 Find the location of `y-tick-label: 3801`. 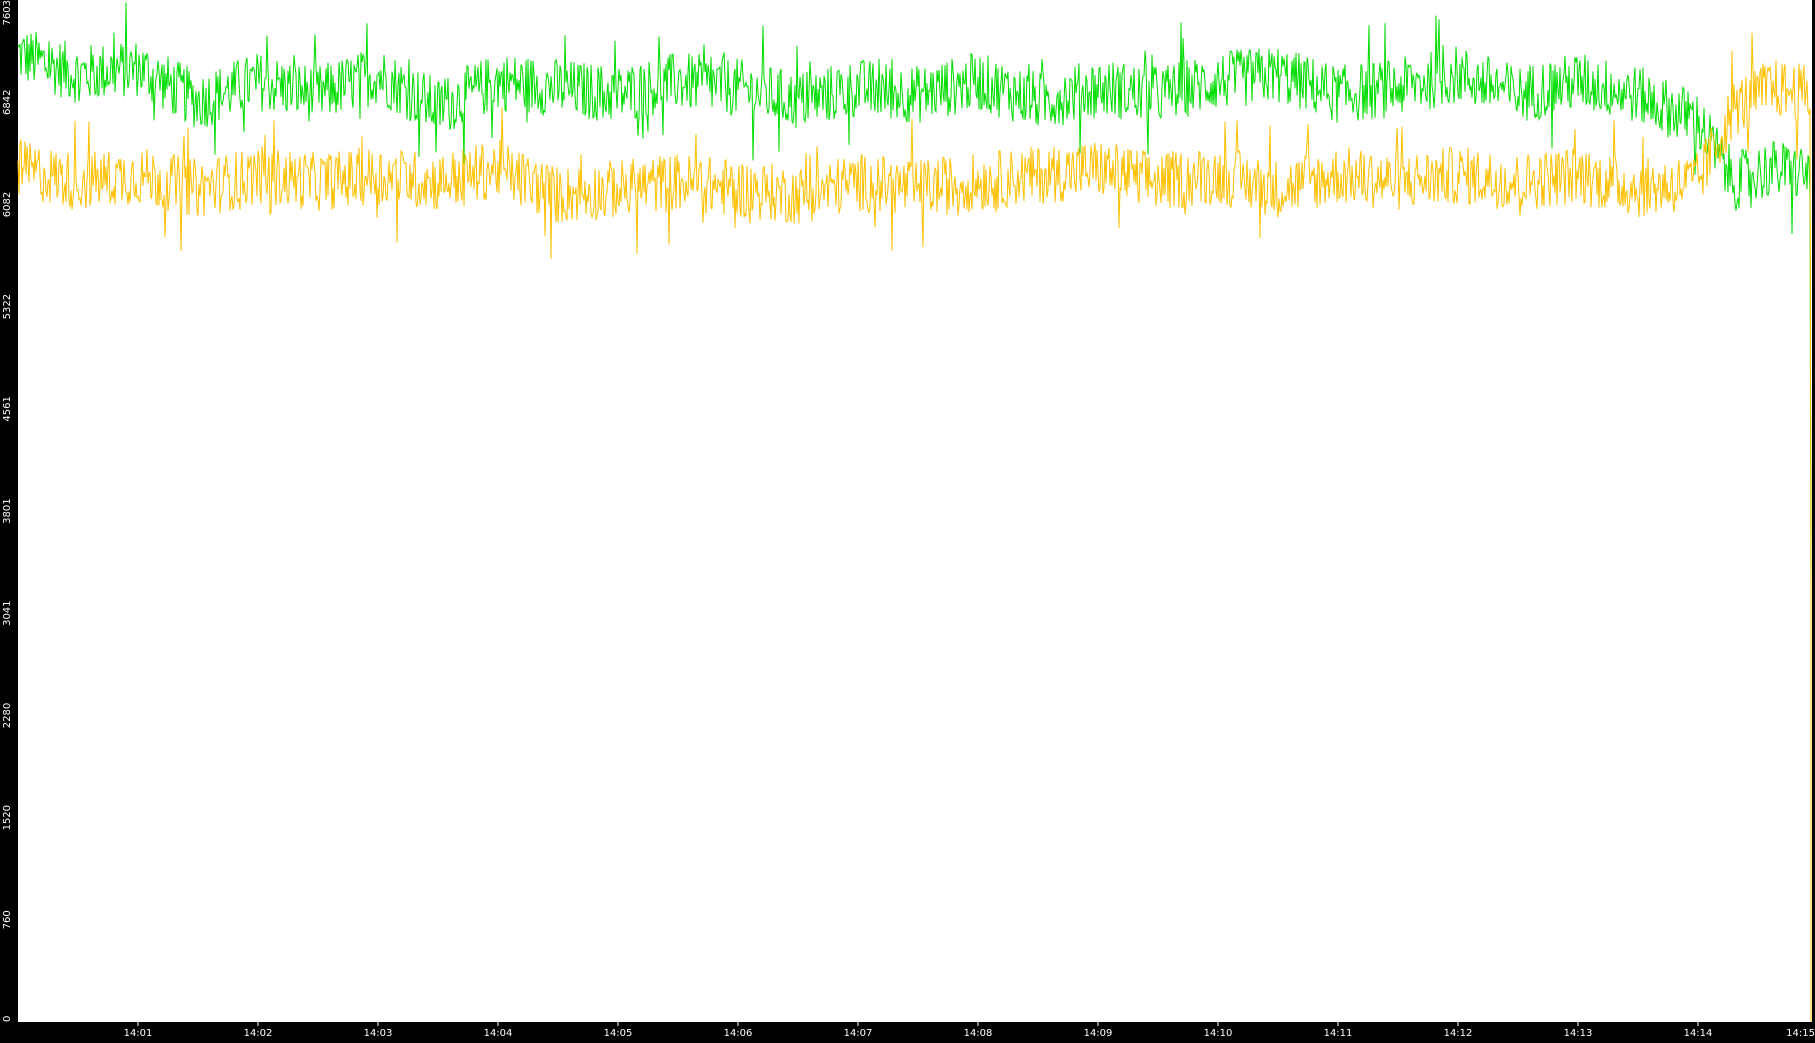

y-tick-label: 3801 is located at coordinates (7, 510).